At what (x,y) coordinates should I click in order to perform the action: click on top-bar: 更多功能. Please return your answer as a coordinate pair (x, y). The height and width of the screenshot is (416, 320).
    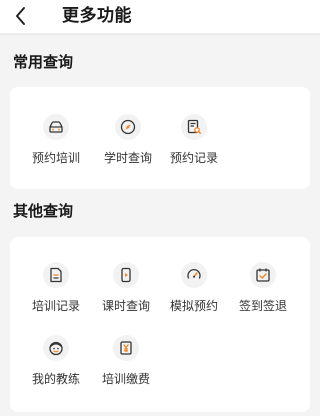
    Looking at the image, I should click on (160, 17).